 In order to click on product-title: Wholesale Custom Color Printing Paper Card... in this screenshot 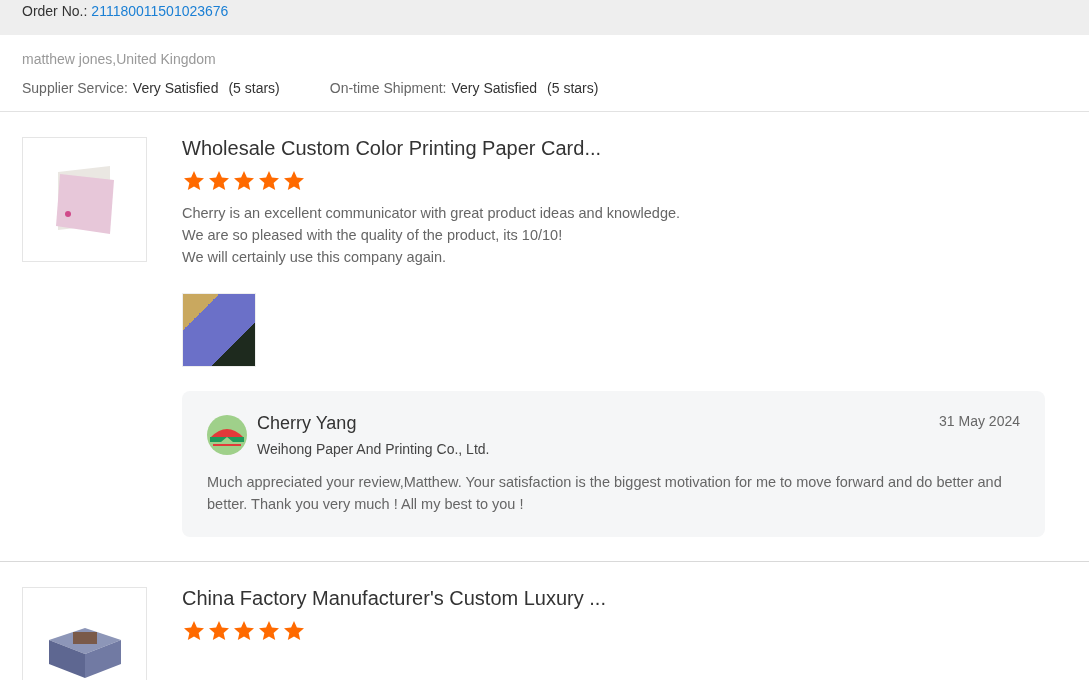, I will do `click(613, 148)`.